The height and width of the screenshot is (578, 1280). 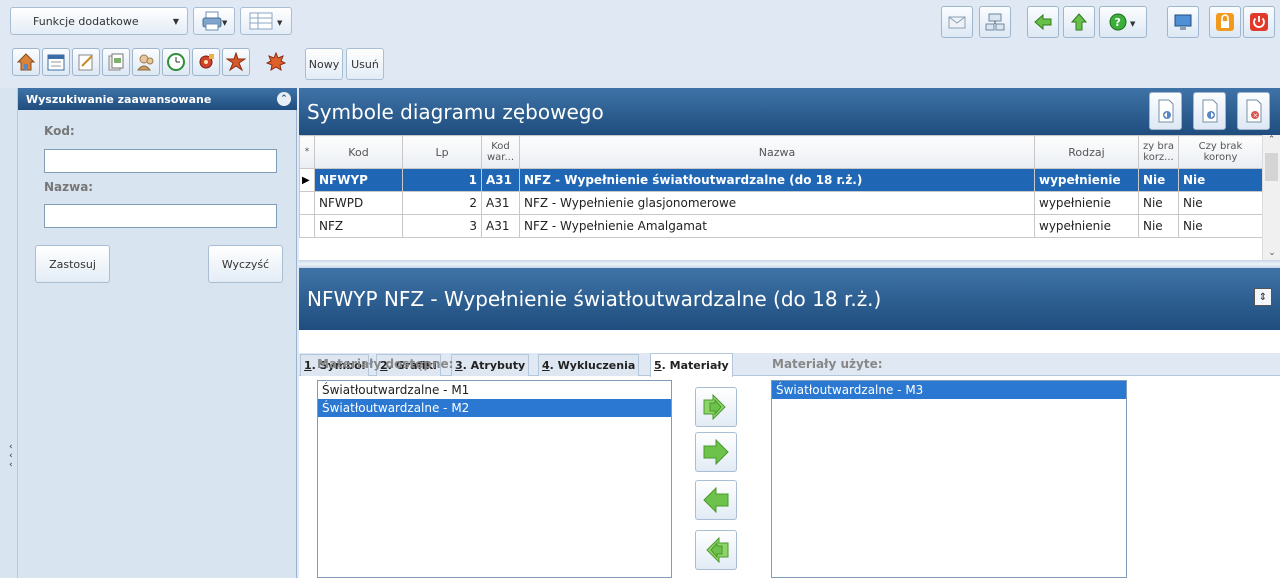 What do you see at coordinates (1271, 253) in the screenshot?
I see `scroll-down-icon: ⌄` at bounding box center [1271, 253].